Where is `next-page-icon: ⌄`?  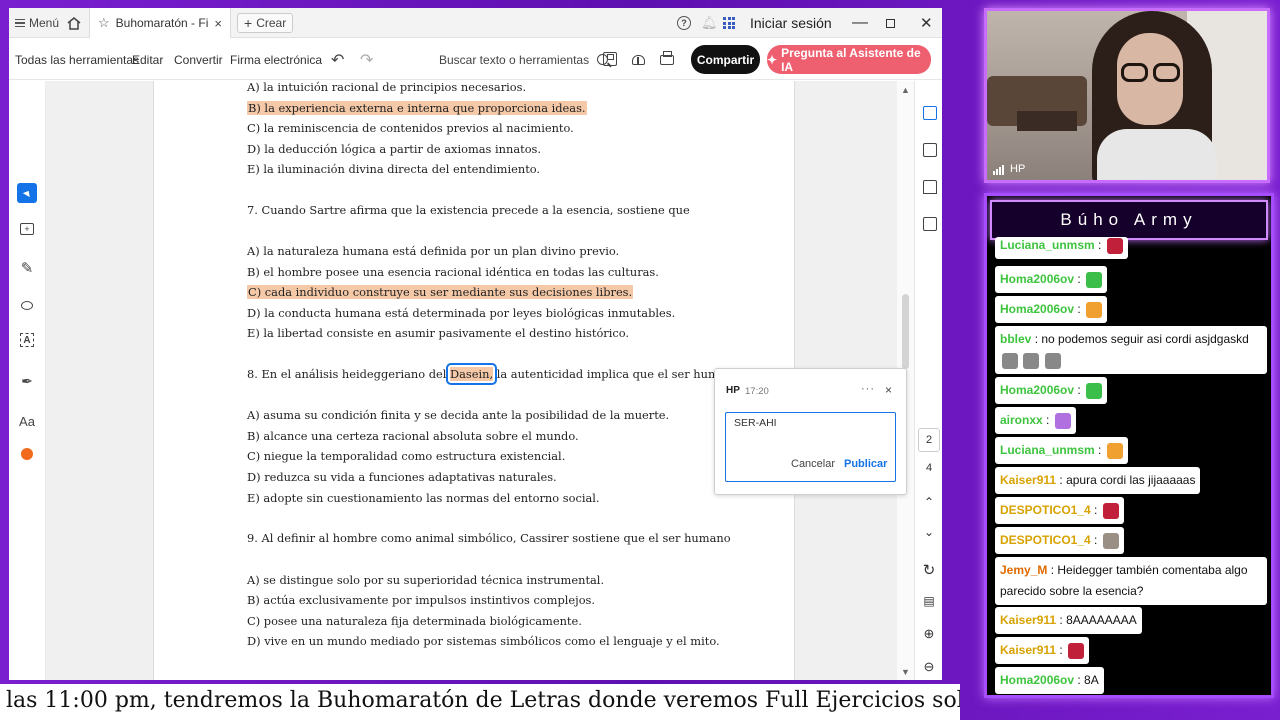
next-page-icon: ⌄ is located at coordinates (929, 532).